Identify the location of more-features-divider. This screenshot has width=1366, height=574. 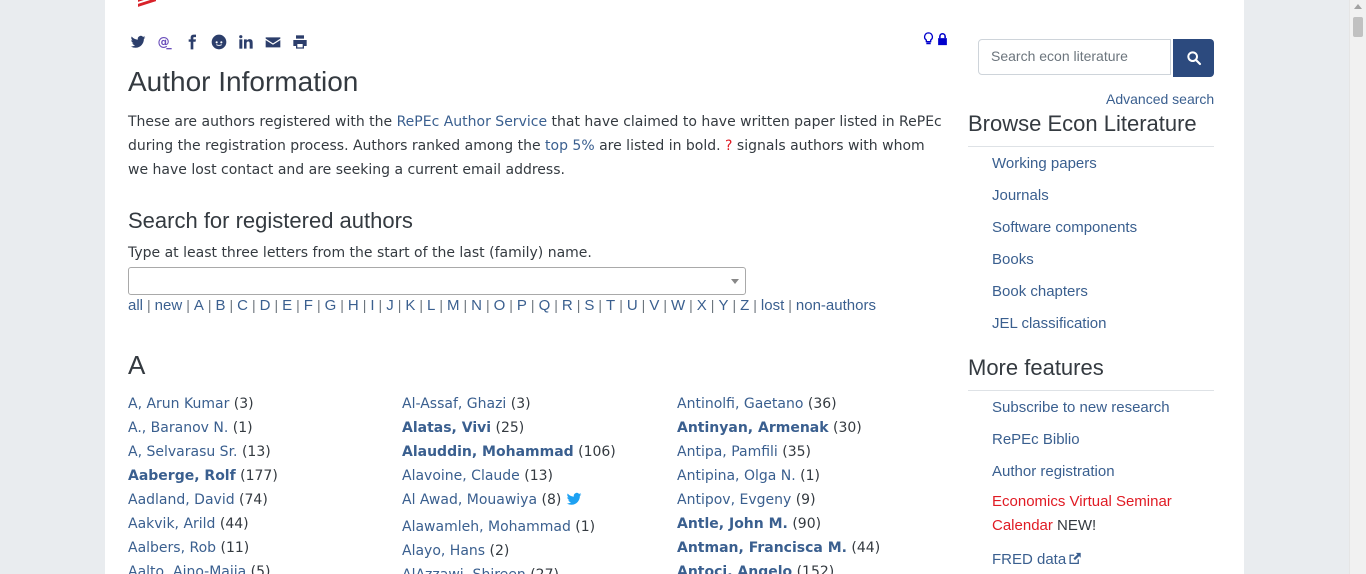
(1091, 390).